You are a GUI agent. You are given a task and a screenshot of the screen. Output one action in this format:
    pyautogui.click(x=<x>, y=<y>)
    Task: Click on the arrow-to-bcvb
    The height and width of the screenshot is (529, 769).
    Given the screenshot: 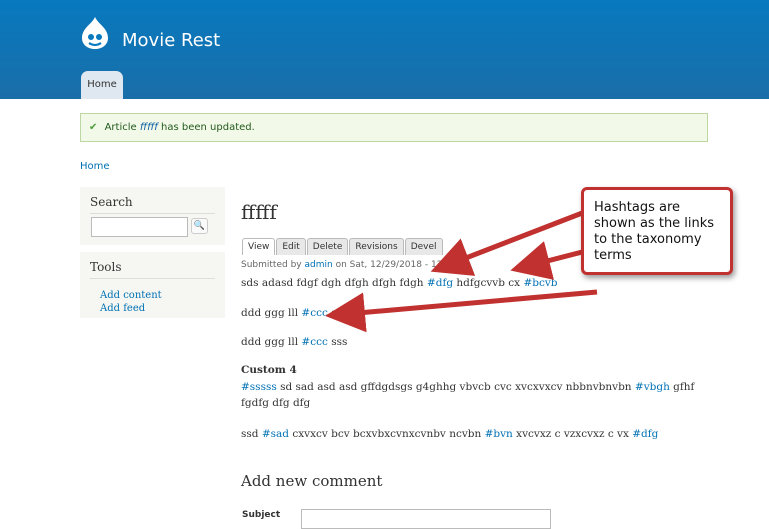 What is the action you would take?
    pyautogui.click(x=550, y=260)
    